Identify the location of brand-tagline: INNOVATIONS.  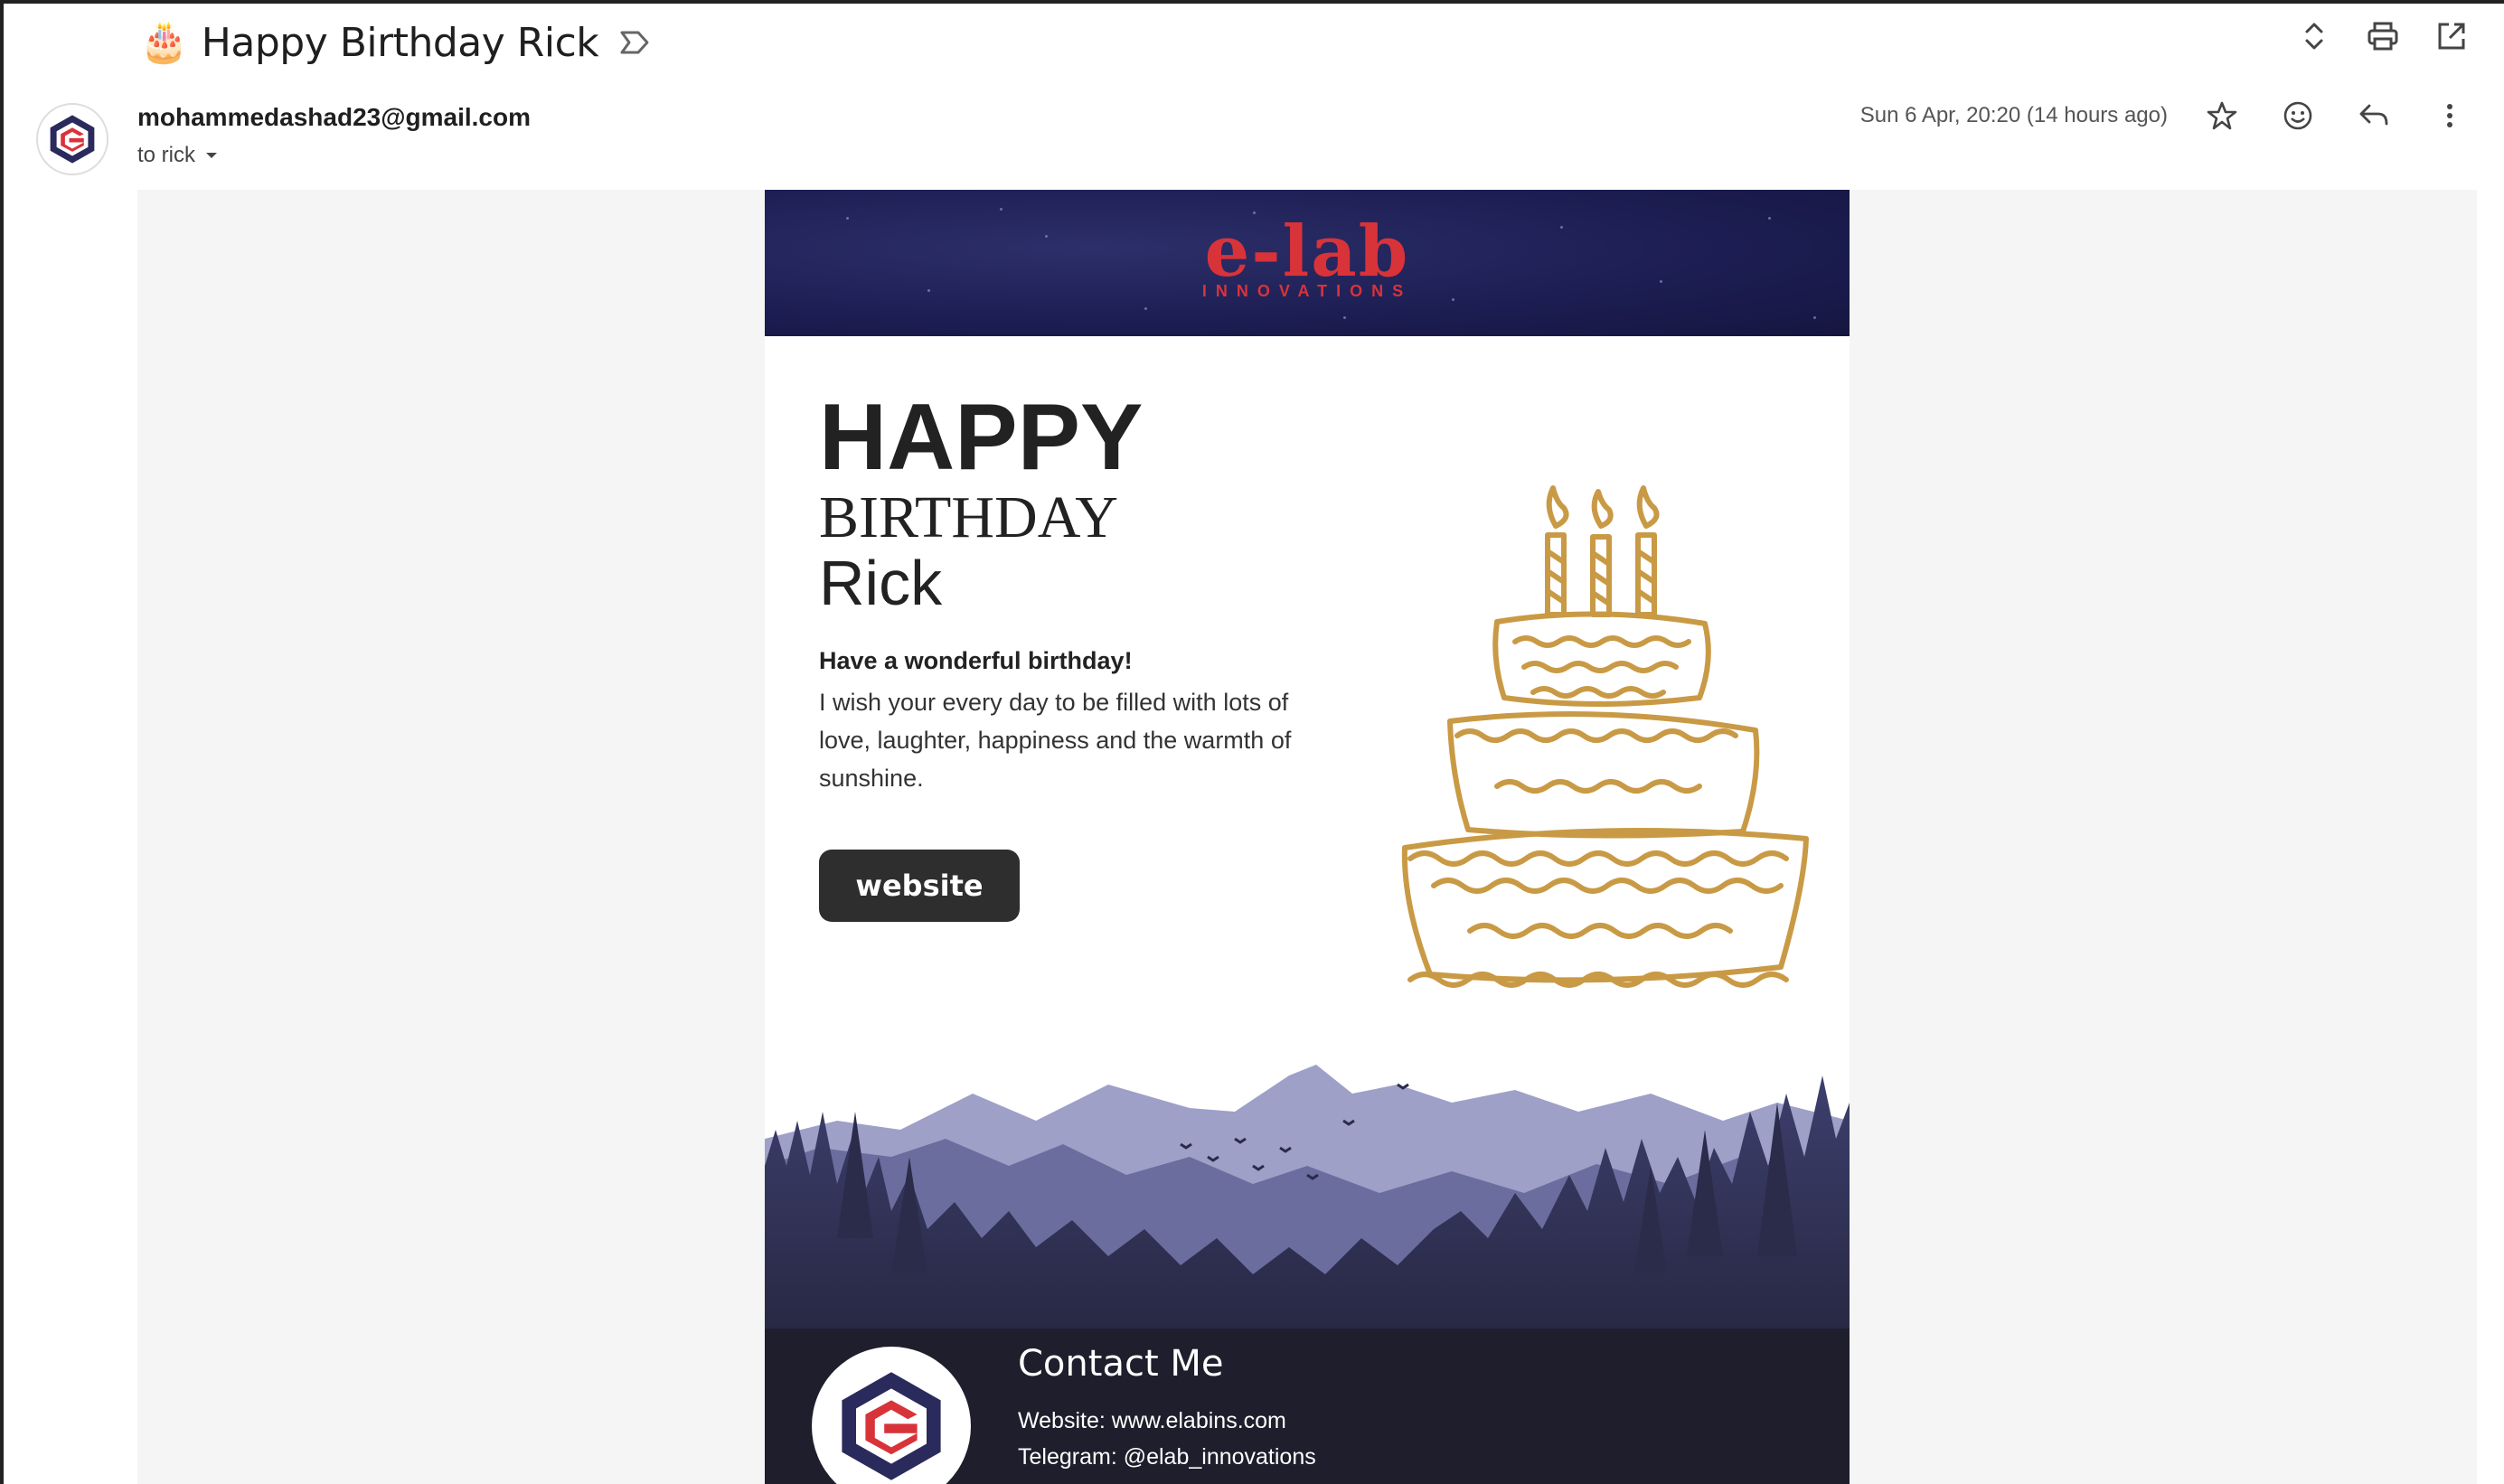
(1307, 291).